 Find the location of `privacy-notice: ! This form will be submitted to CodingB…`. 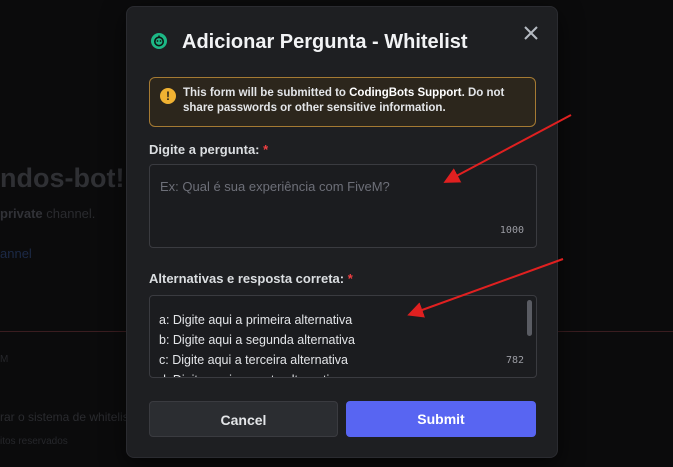

privacy-notice: ! This form will be submitted to CodingB… is located at coordinates (342, 102).